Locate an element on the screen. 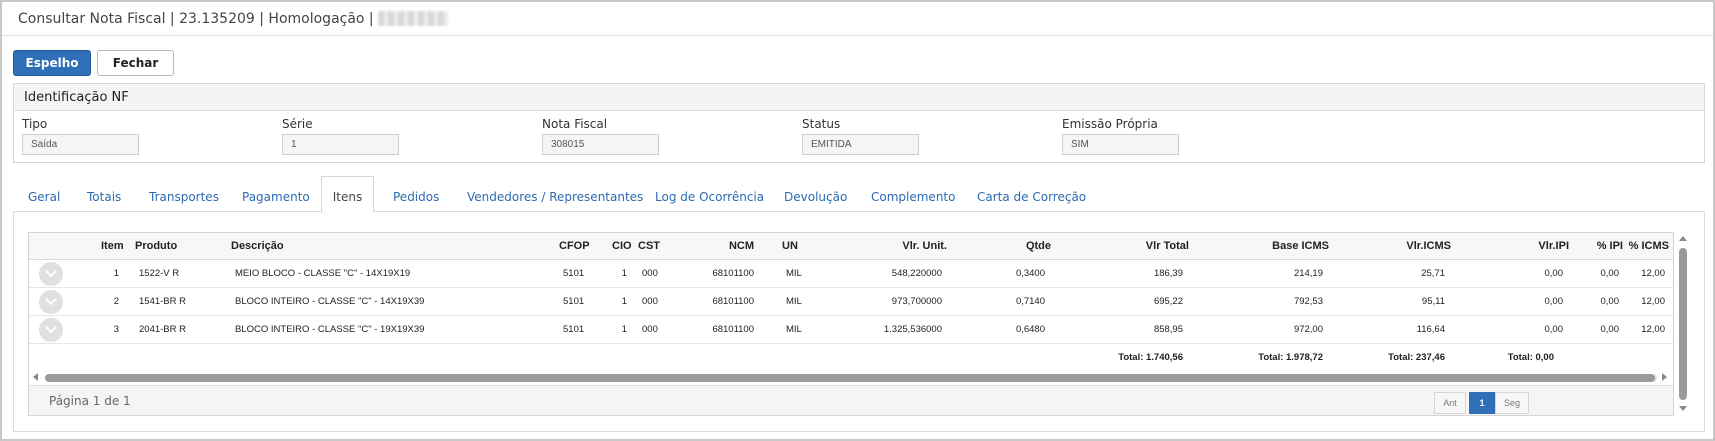  col-header-descricao: Descrição is located at coordinates (257, 246).